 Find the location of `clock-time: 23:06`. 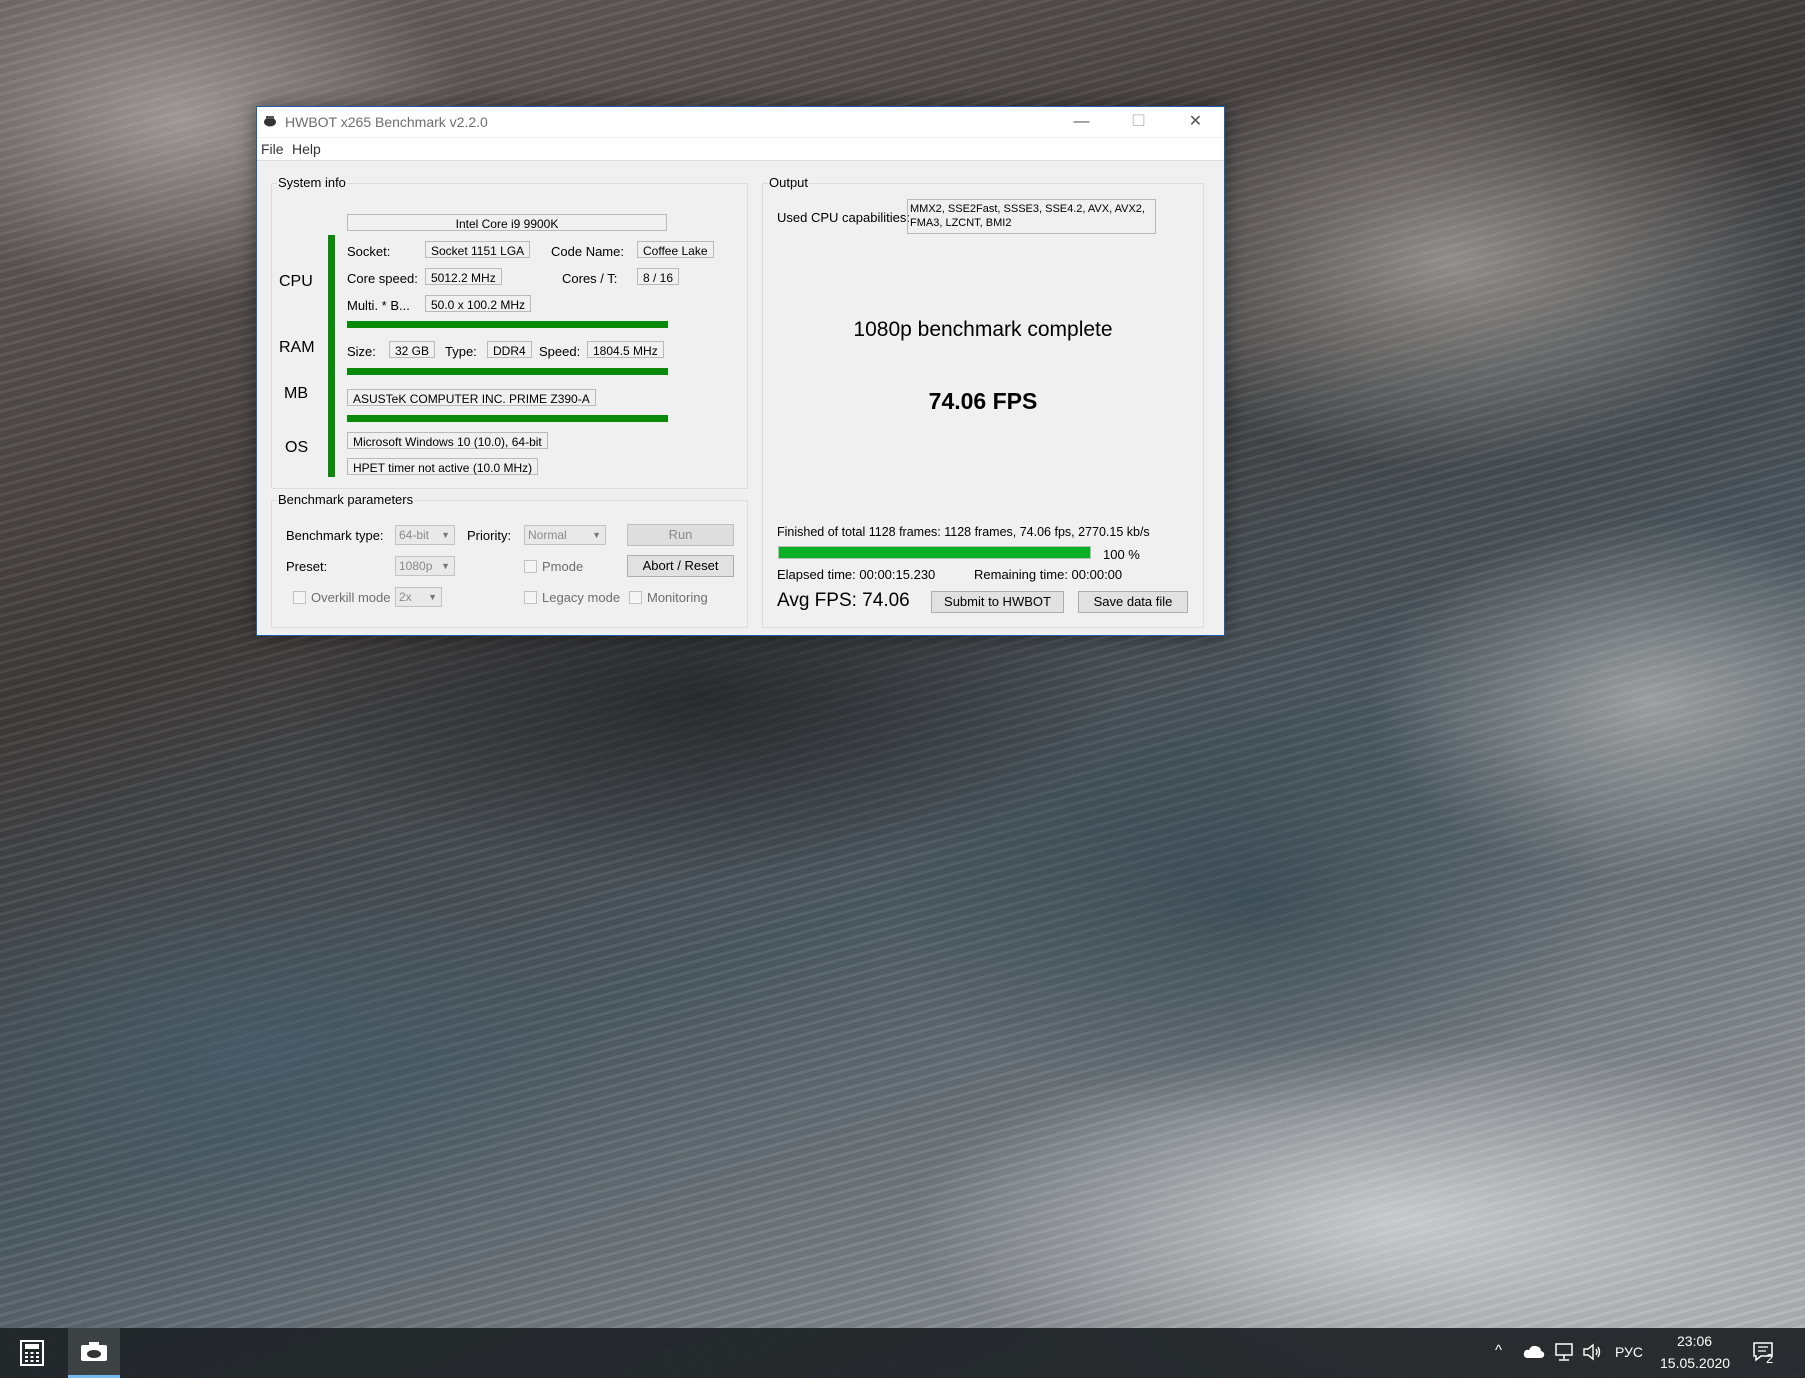

clock-time: 23:06 is located at coordinates (1694, 1341).